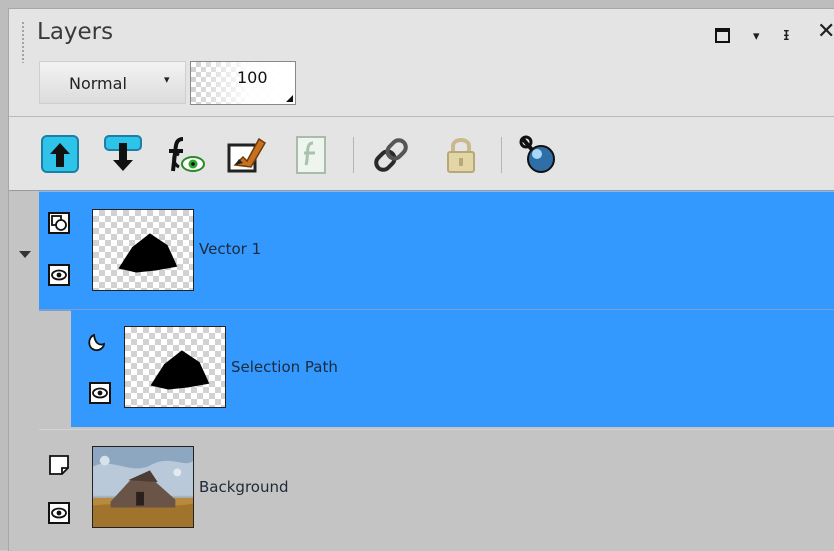 This screenshot has height=551, width=834. Describe the element at coordinates (537, 155) in the screenshot. I see `layer-properties-icon` at that location.